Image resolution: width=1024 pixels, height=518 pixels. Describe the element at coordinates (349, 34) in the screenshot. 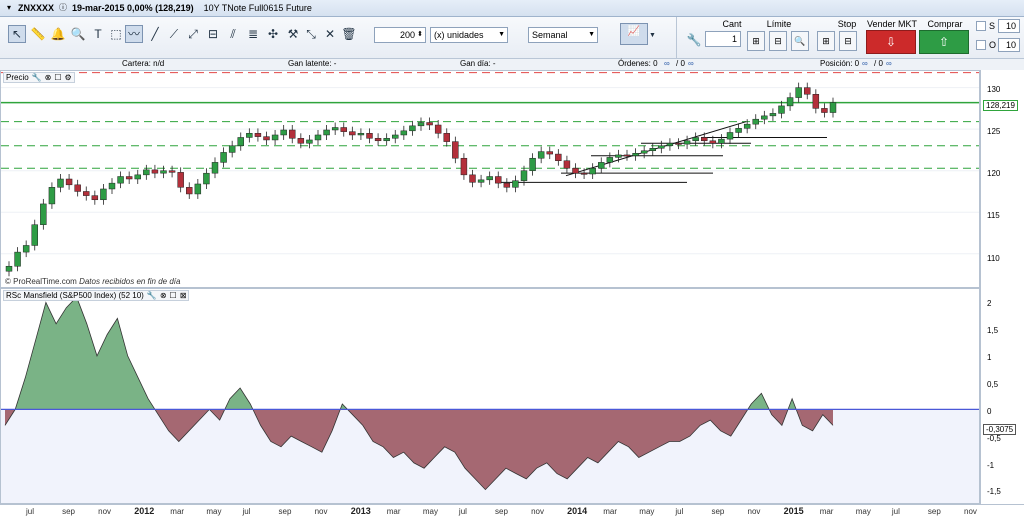

I see `trash-icon: 🗑` at that location.